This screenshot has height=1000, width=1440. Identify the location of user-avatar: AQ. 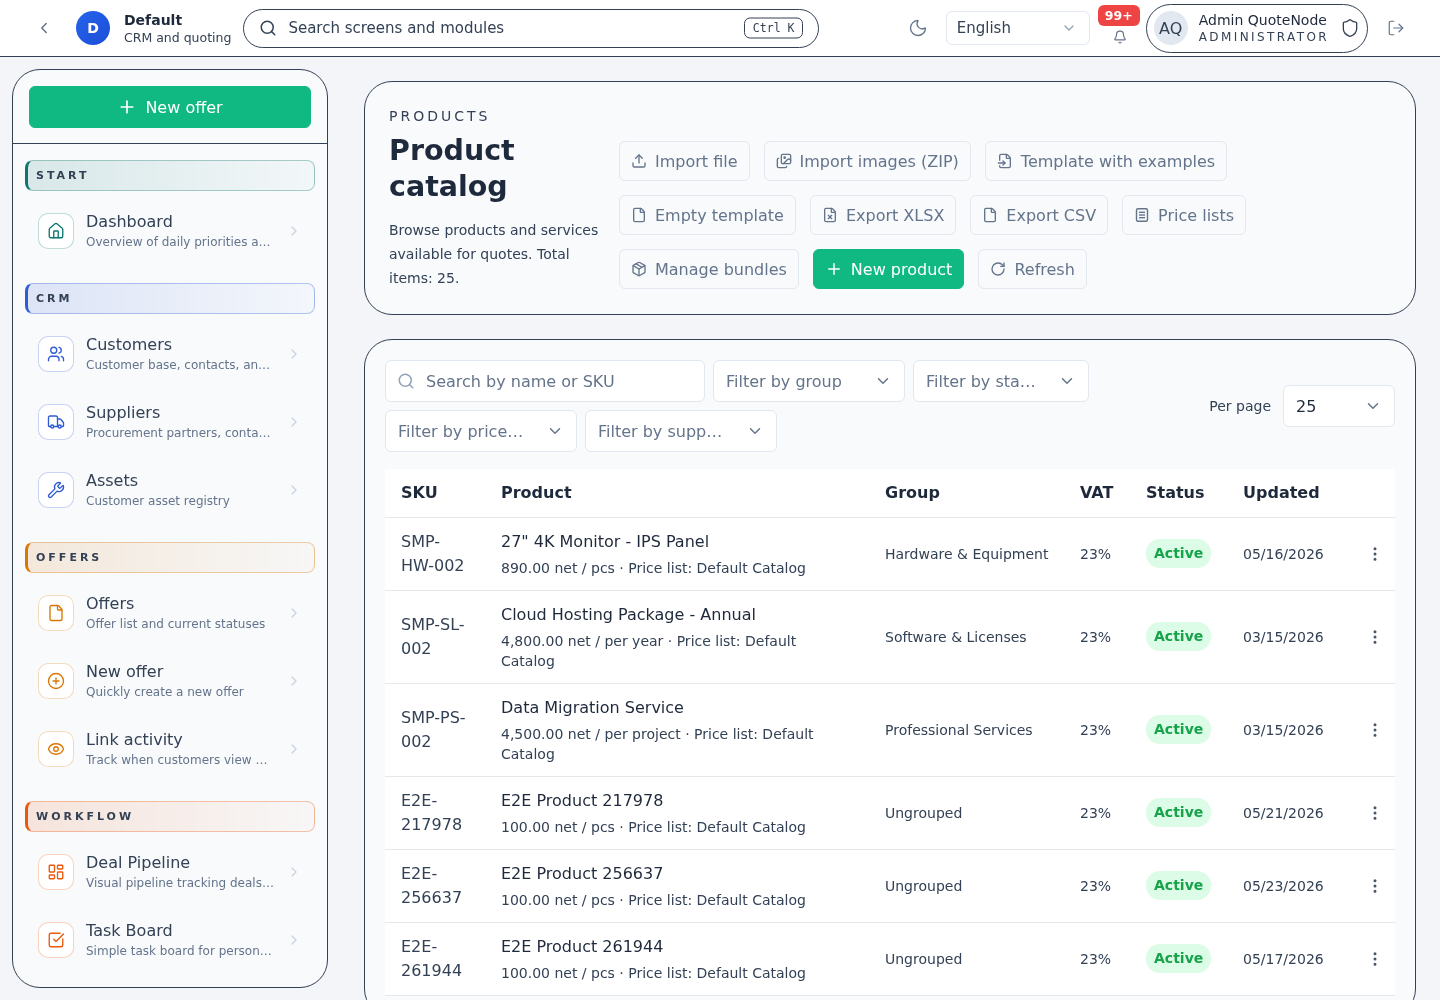
(1170, 28).